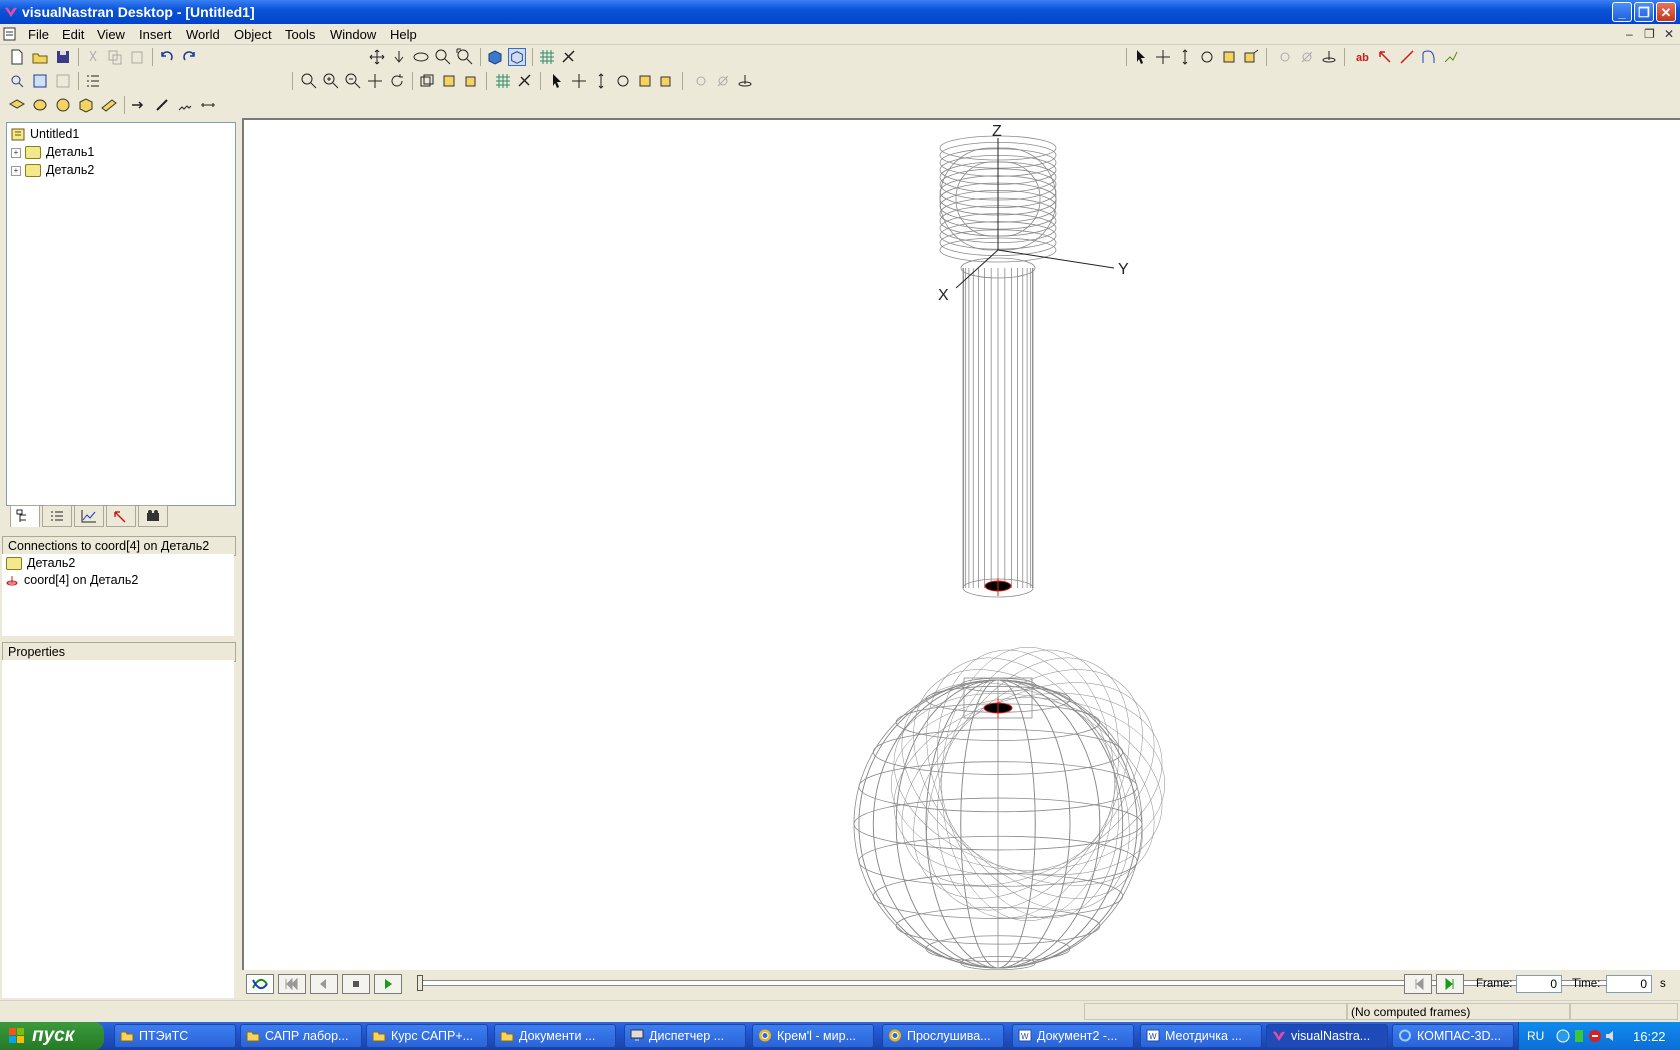 Image resolution: width=1680 pixels, height=1050 pixels. Describe the element at coordinates (1407, 57) in the screenshot. I see `line-tool-icon` at that location.